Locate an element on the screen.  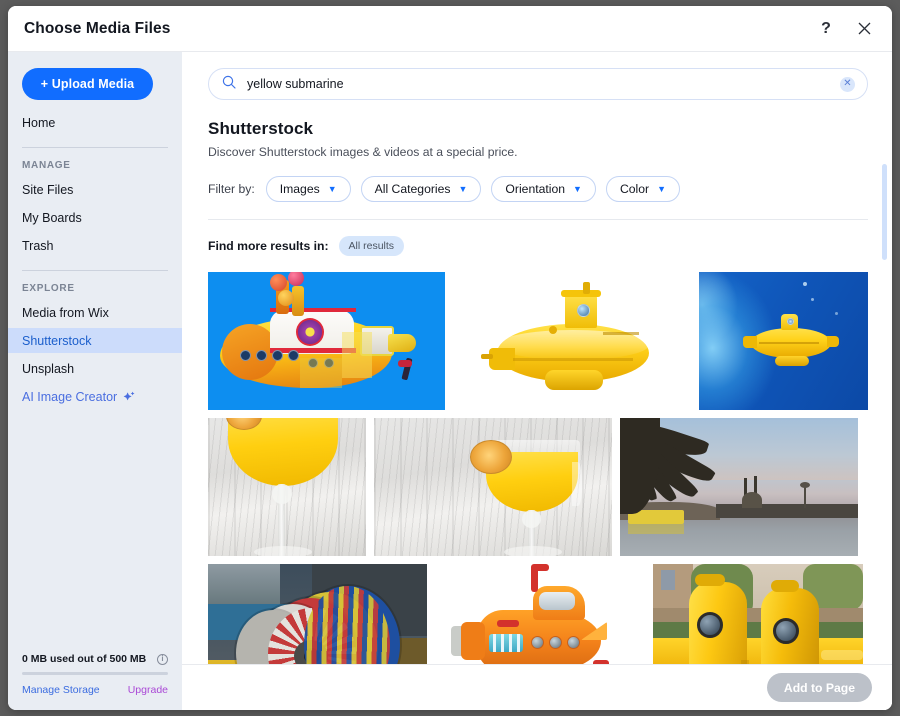
find-more-label: Find more results in: is located at coordinates (268, 246).